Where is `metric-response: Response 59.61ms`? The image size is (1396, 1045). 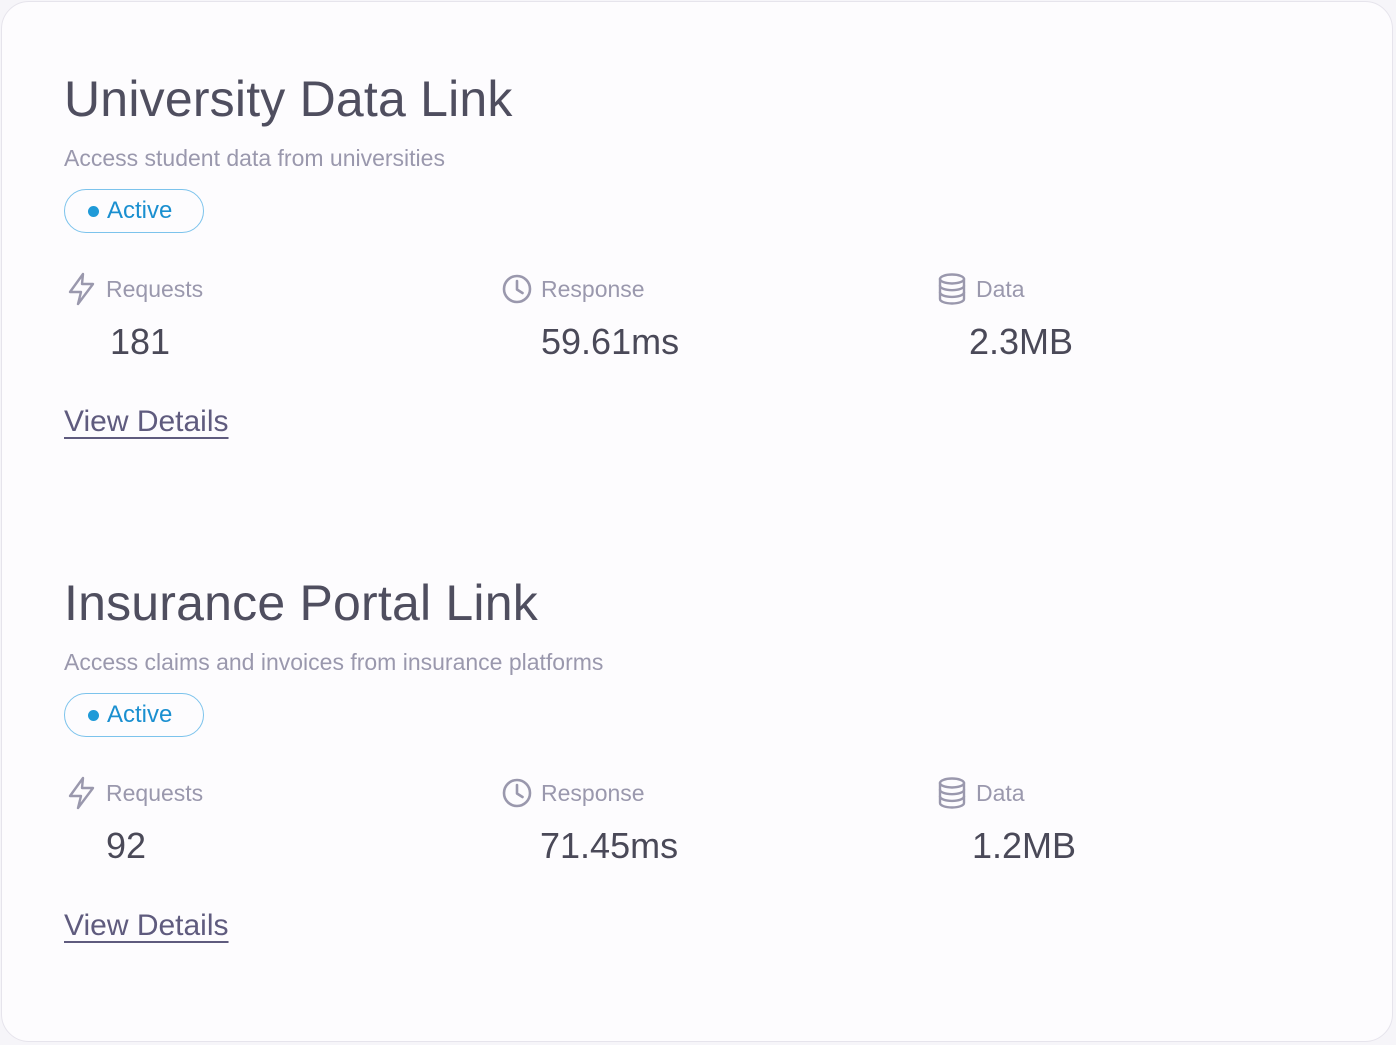 metric-response: Response 59.61ms is located at coordinates (649, 322).